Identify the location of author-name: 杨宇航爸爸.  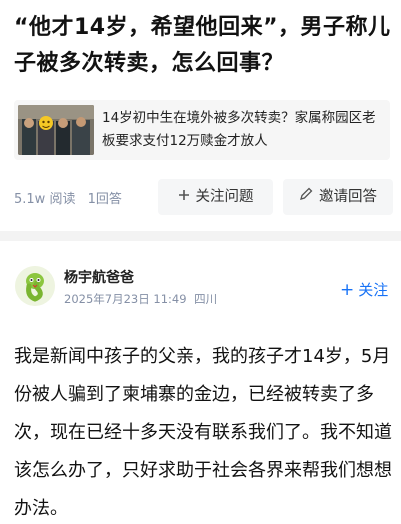
(99, 277).